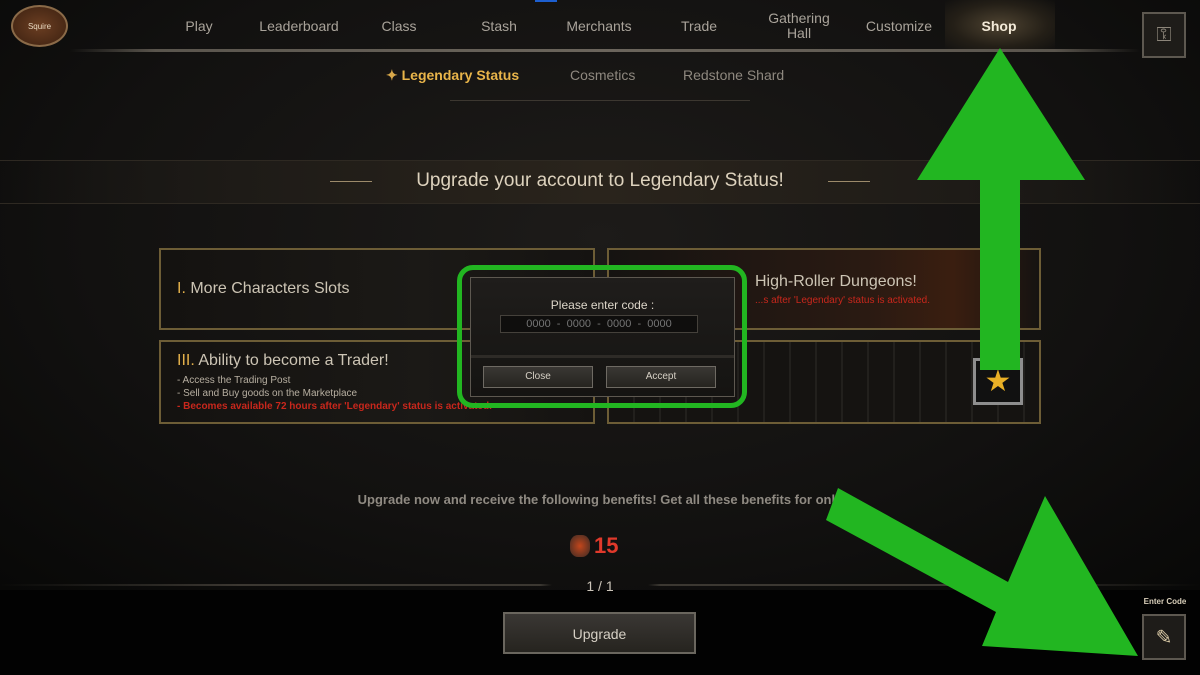 This screenshot has width=1200, height=675. Describe the element at coordinates (1001, 209) in the screenshot. I see `up-arrow` at that location.